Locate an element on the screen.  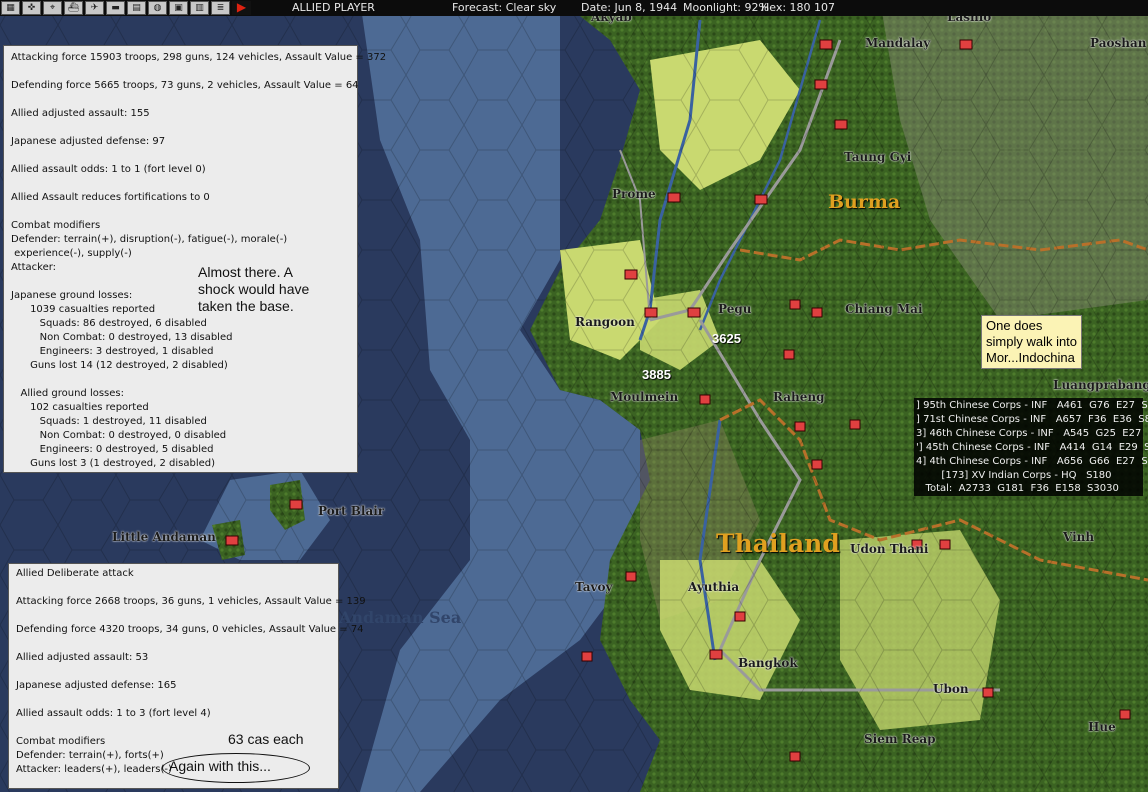
list-icon: ≣ is located at coordinates (220, 8).